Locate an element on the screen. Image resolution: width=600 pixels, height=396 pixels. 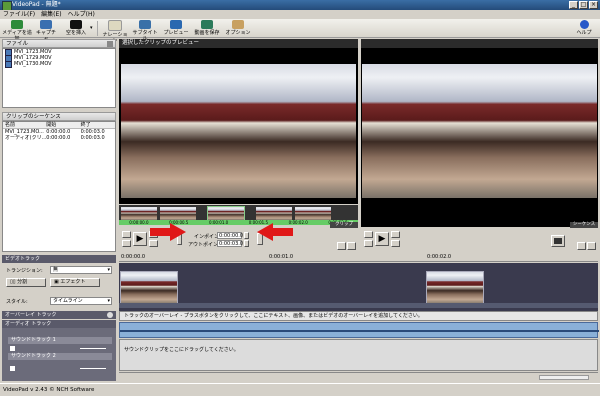
seq-rewind-button is located at coordinates (368, 243).